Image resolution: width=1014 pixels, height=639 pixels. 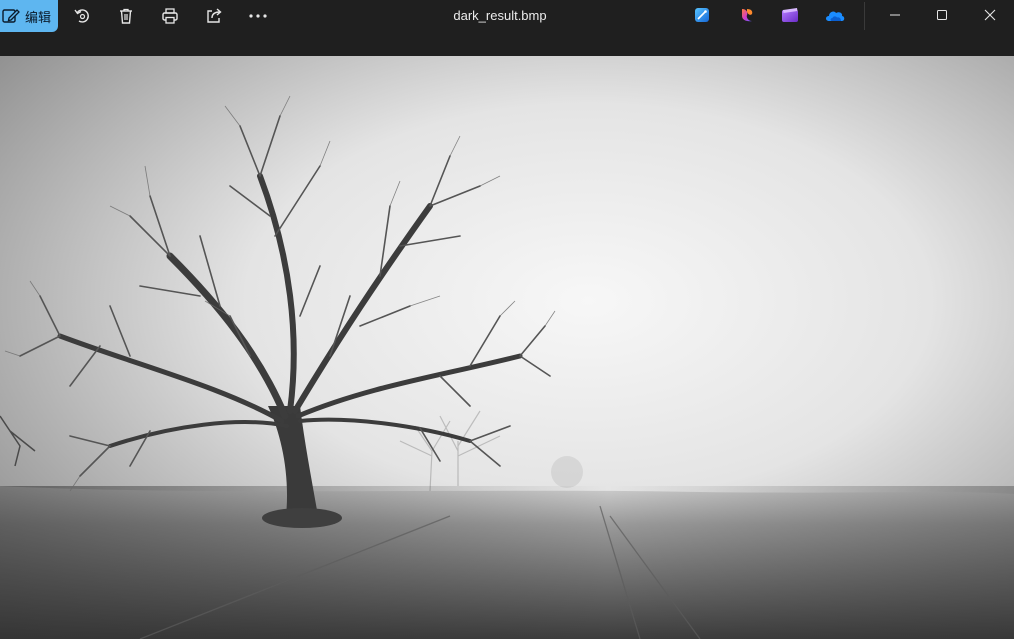 I want to click on rotate-button, so click(x=82, y=16).